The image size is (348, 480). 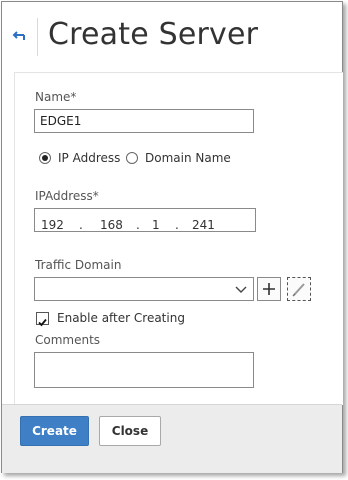 I want to click on plus-icon, so click(x=269, y=289).